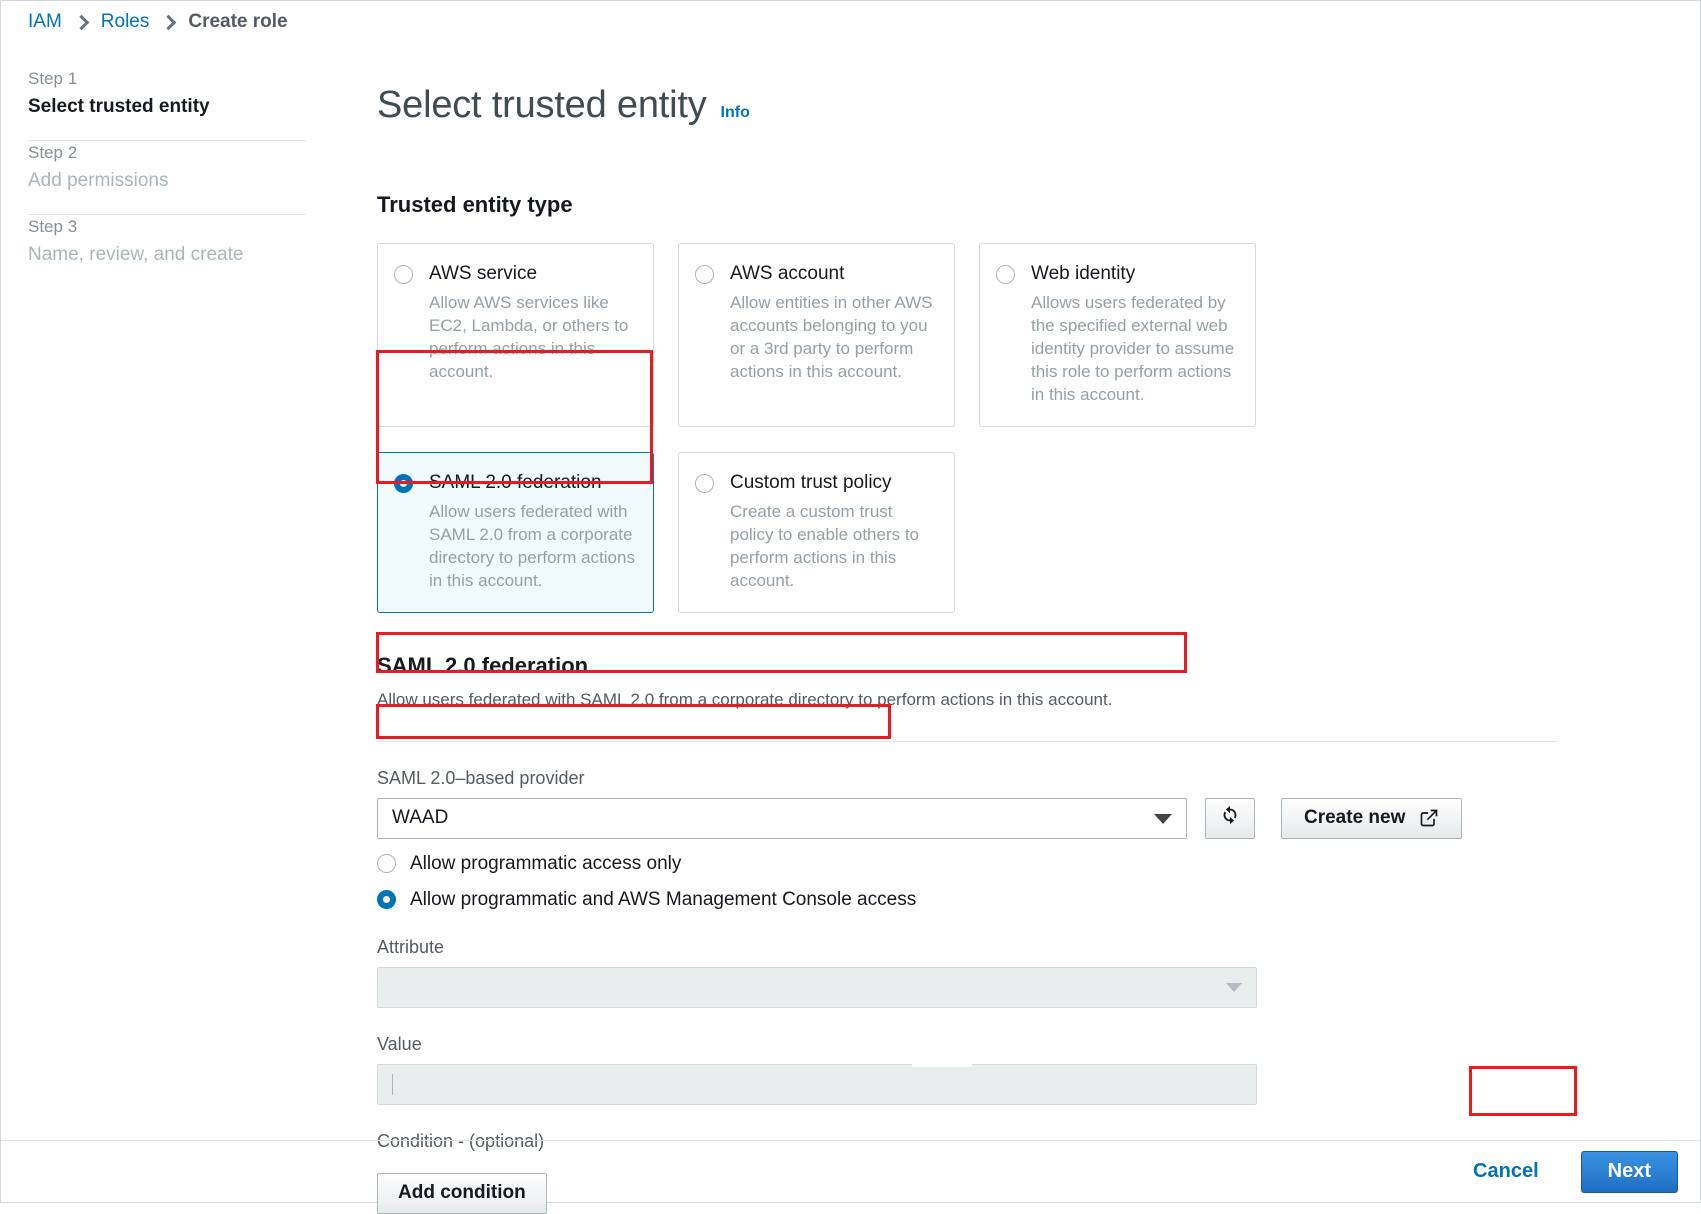 This screenshot has width=1701, height=1214. Describe the element at coordinates (1429, 818) in the screenshot. I see `external-link-icon` at that location.